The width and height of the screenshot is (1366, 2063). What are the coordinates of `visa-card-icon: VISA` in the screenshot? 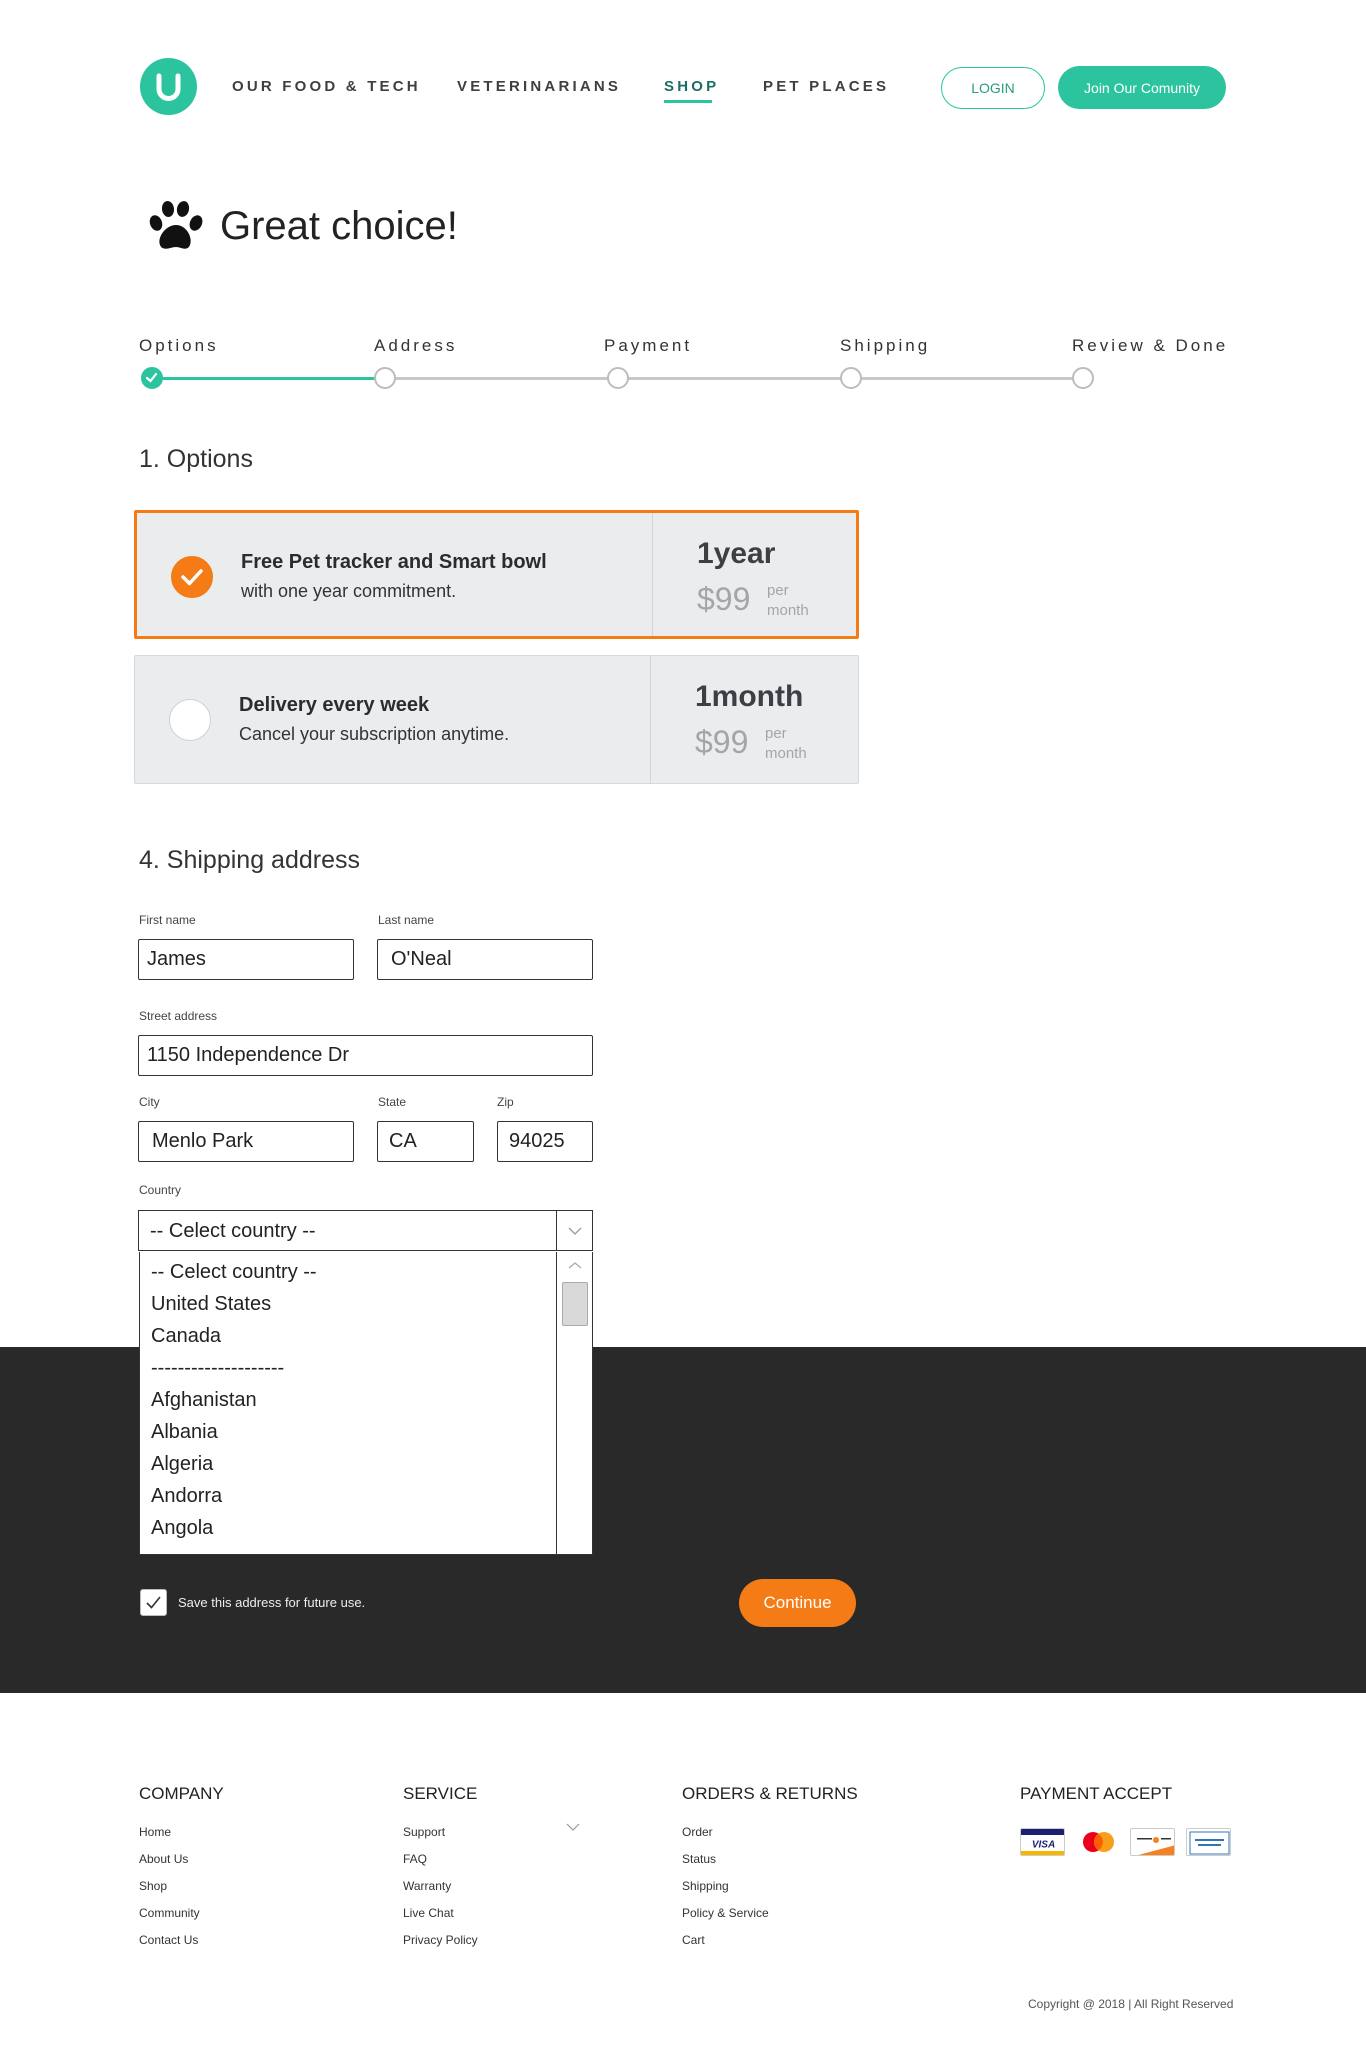 It's located at (1042, 1842).